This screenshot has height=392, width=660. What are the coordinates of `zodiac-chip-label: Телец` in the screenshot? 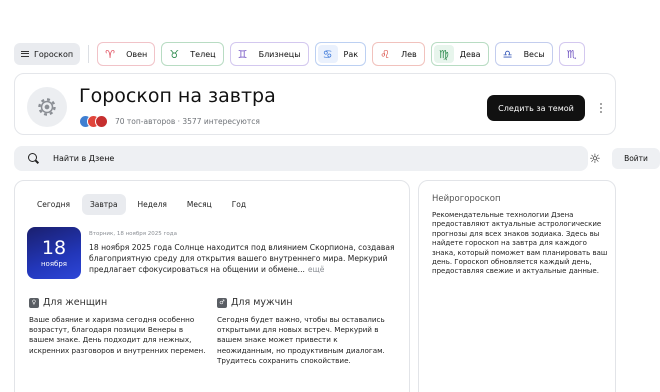 It's located at (203, 54).